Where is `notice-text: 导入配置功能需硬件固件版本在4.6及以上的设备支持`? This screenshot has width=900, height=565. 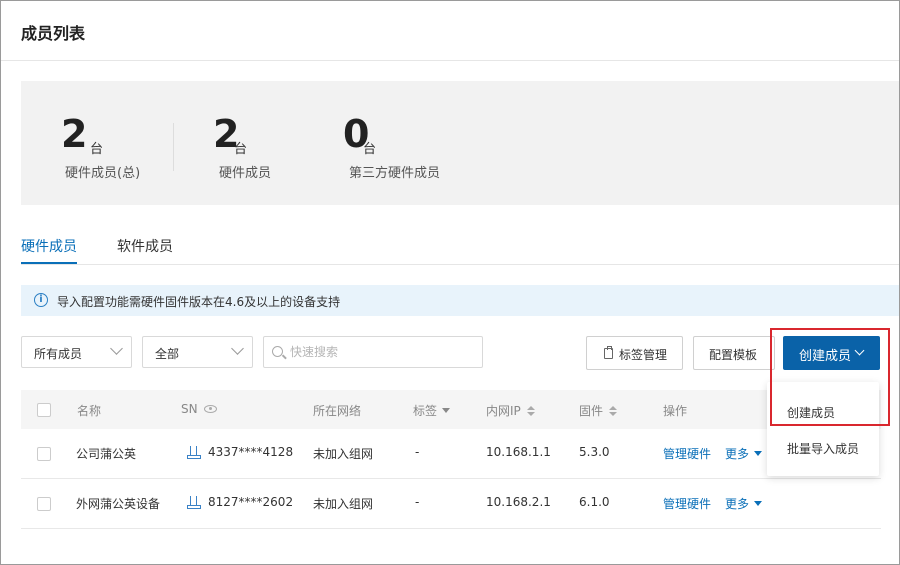 notice-text: 导入配置功能需硬件固件版本在4.6及以上的设备支持 is located at coordinates (199, 302).